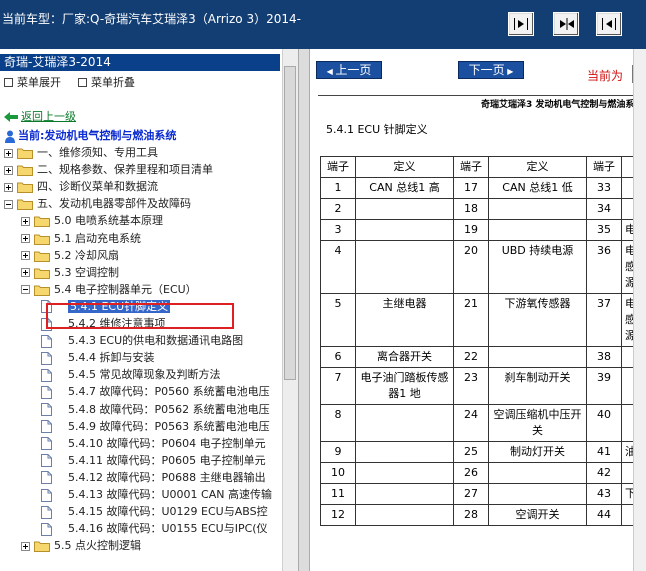 The height and width of the screenshot is (571, 646). I want to click on tree-doc-item: 5.4.15 故障代码：U0129 ECU与ABS控, so click(153, 511).